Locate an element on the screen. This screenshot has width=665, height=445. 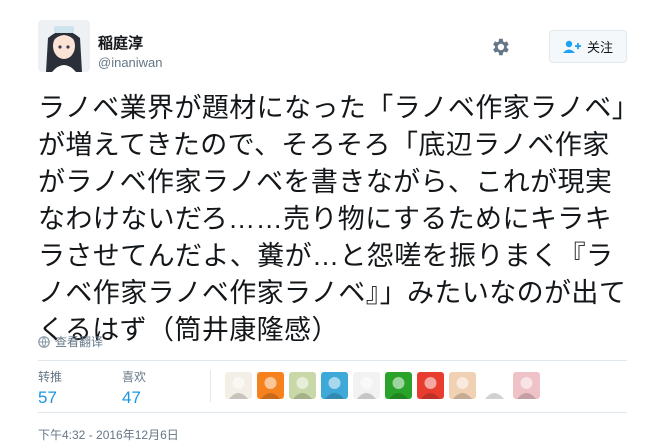
liker-avatars is located at coordinates (382, 385).